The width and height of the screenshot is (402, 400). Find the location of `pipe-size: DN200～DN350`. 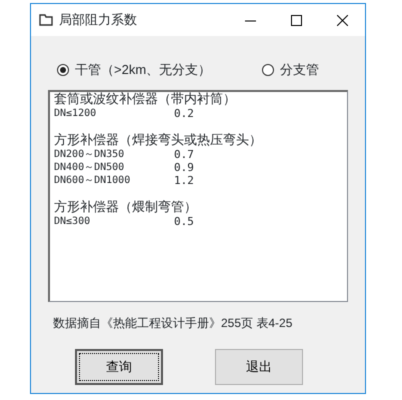

pipe-size: DN200～DN350 is located at coordinates (90, 154).